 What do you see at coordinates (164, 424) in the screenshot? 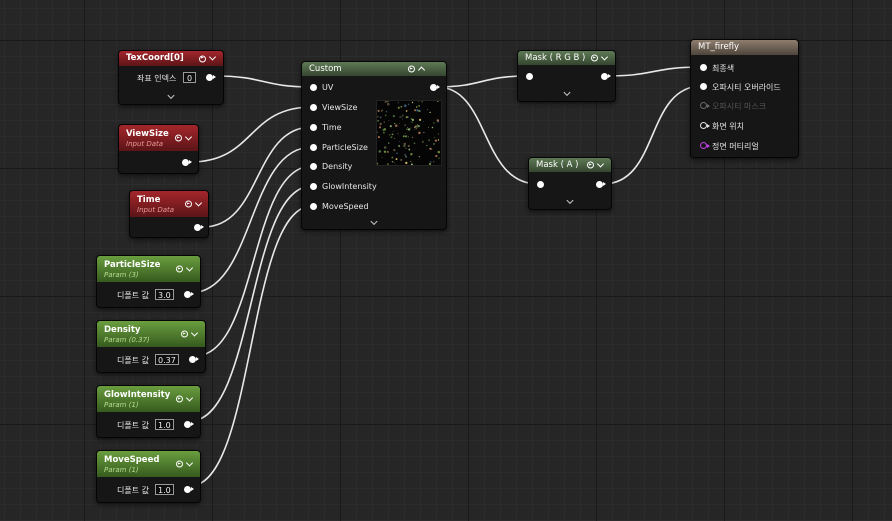
I see `glowintensity-value-input: 1.0` at bounding box center [164, 424].